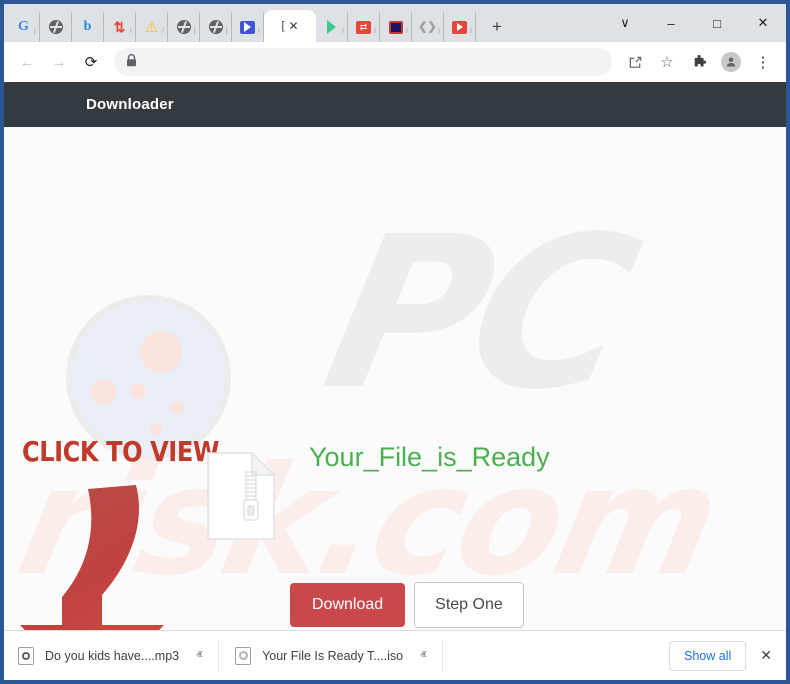 Image resolution: width=790 pixels, height=684 pixels. I want to click on show-all-downloads-button: Show all, so click(708, 655).